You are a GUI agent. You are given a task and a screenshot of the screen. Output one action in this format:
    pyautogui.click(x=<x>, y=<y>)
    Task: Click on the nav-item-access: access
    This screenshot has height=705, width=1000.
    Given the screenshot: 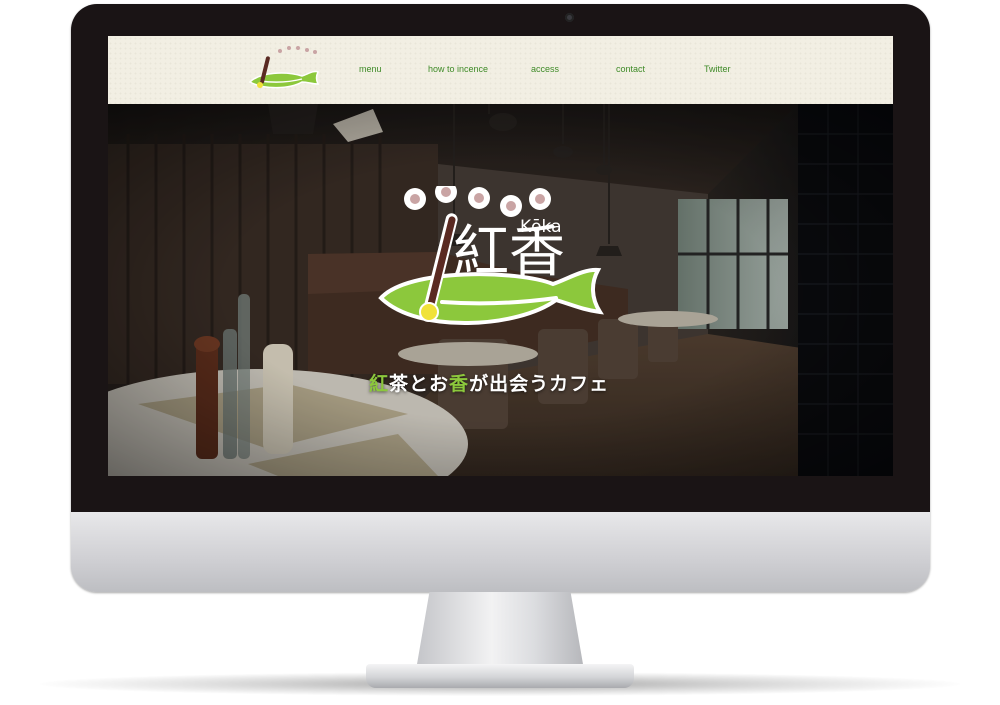 What is the action you would take?
    pyautogui.click(x=545, y=69)
    